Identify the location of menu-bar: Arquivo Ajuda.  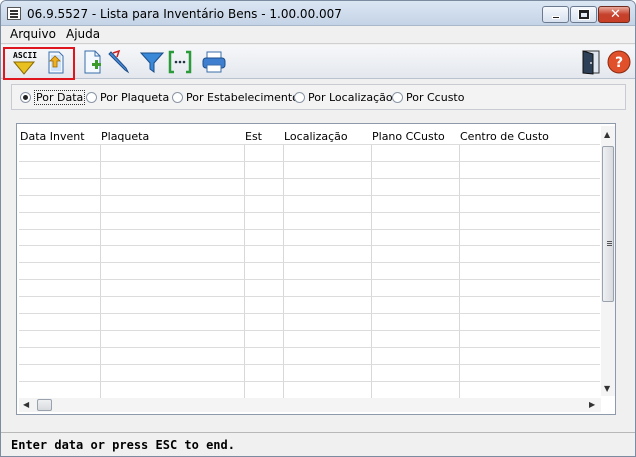
(318, 35).